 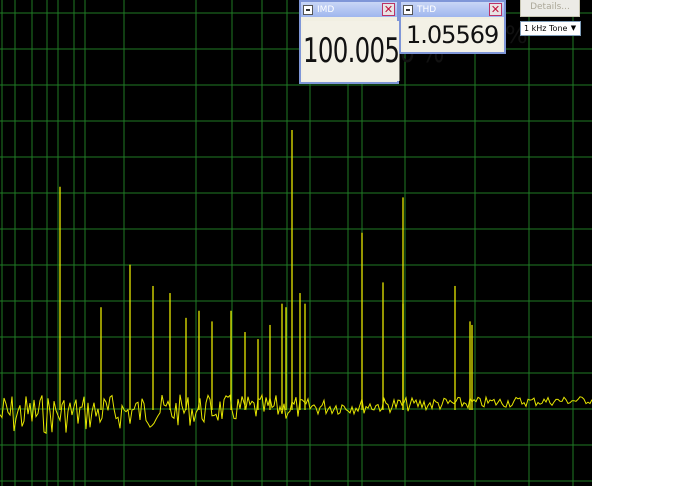 What do you see at coordinates (546, 28) in the screenshot?
I see `signal-select-value: 1 kHz Tone` at bounding box center [546, 28].